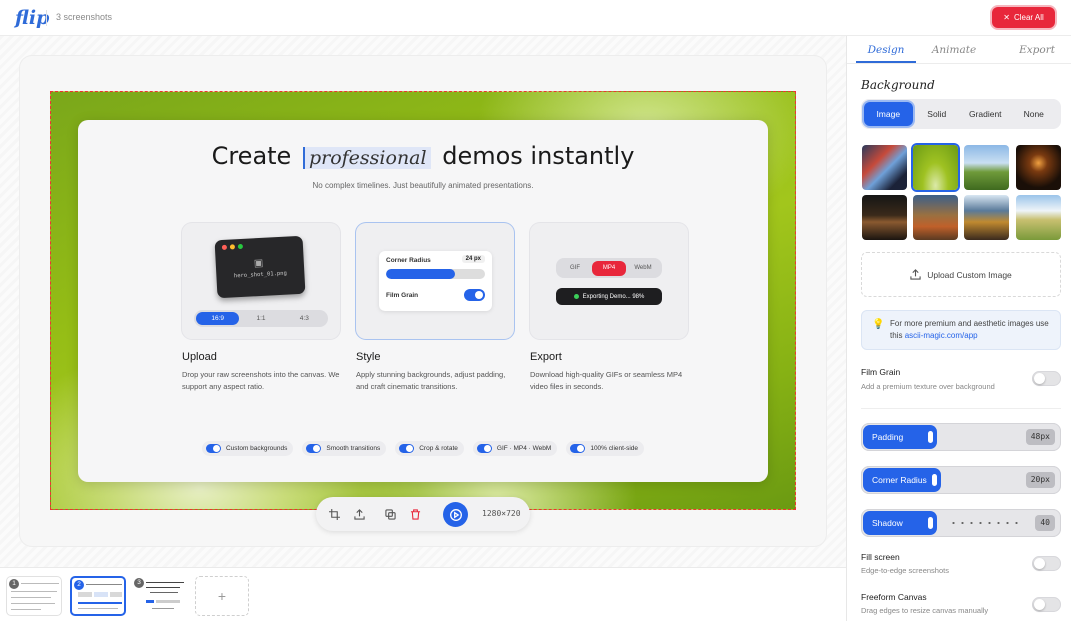 The image size is (1071, 621). I want to click on shadow-label: Shadow, so click(900, 523).